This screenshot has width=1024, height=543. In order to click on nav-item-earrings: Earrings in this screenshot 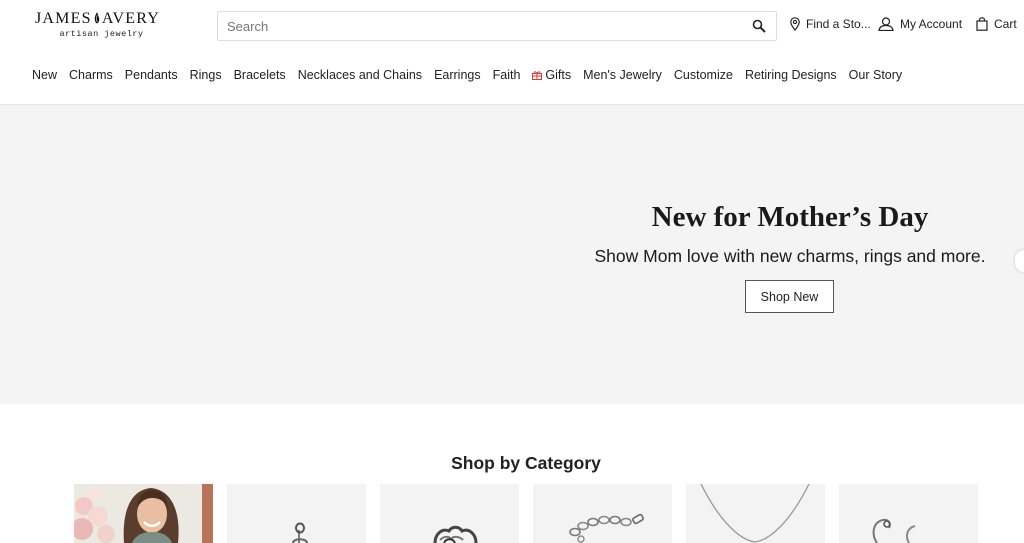, I will do `click(457, 75)`.